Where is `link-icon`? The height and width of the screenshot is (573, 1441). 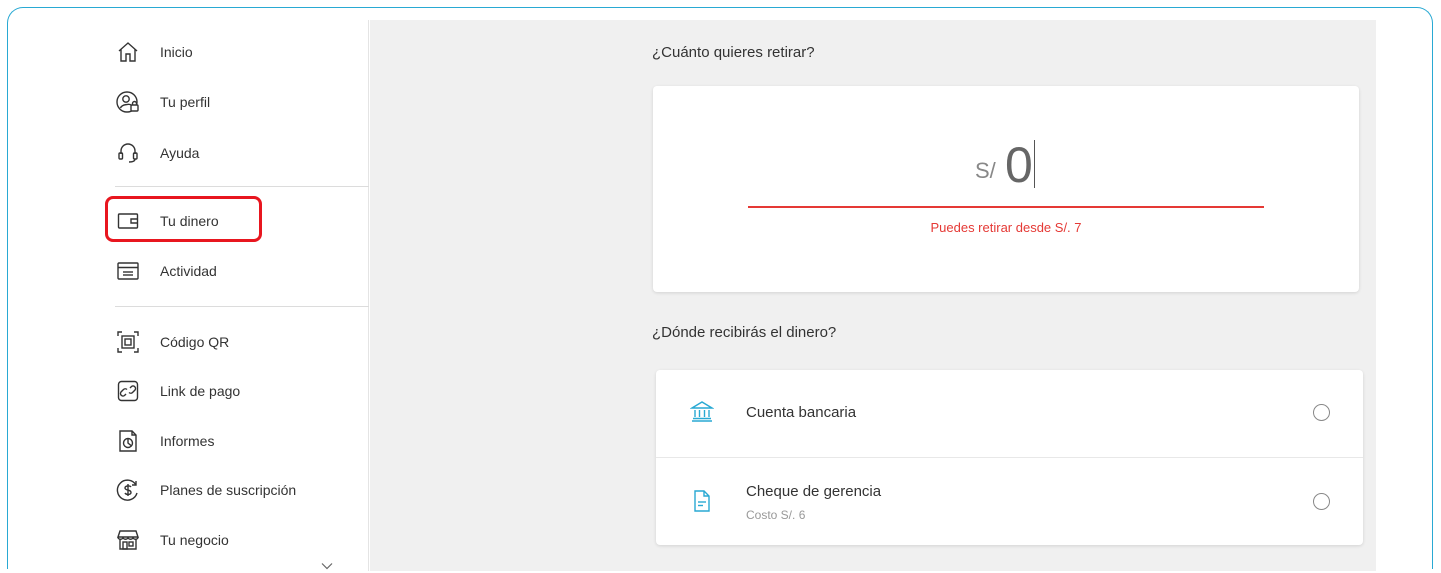 link-icon is located at coordinates (128, 391).